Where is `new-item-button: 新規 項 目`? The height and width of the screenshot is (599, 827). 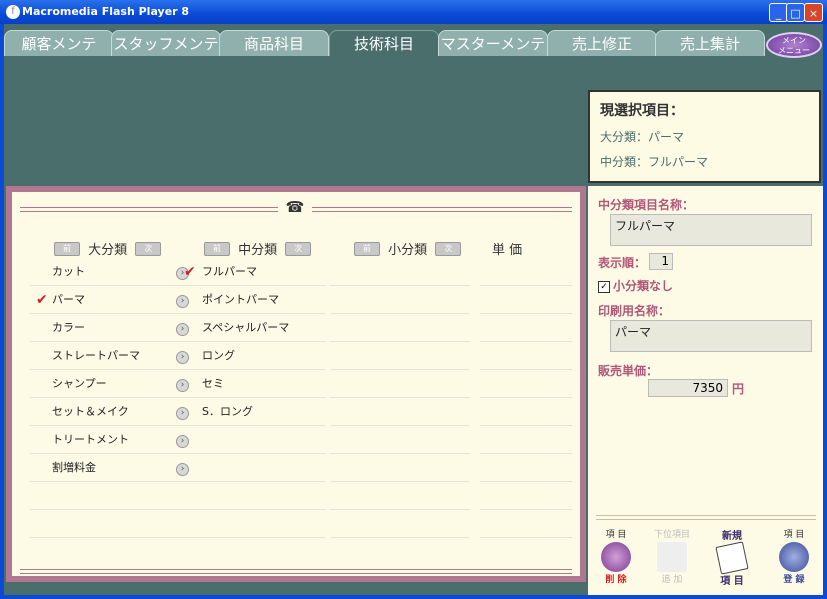 new-item-button: 新規 項 目 is located at coordinates (732, 557).